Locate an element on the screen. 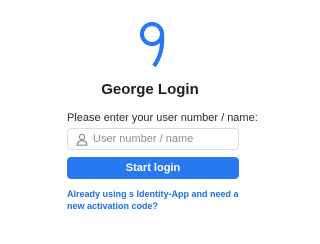 The height and width of the screenshot is (244, 320). user-icon is located at coordinates (82, 139).